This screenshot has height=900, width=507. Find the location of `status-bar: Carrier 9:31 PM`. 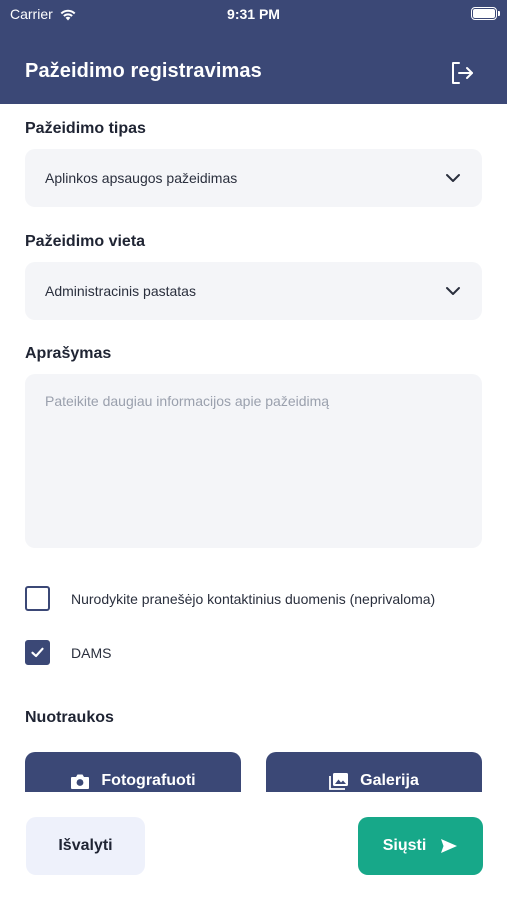

status-bar: Carrier 9:31 PM is located at coordinates (253, 15).